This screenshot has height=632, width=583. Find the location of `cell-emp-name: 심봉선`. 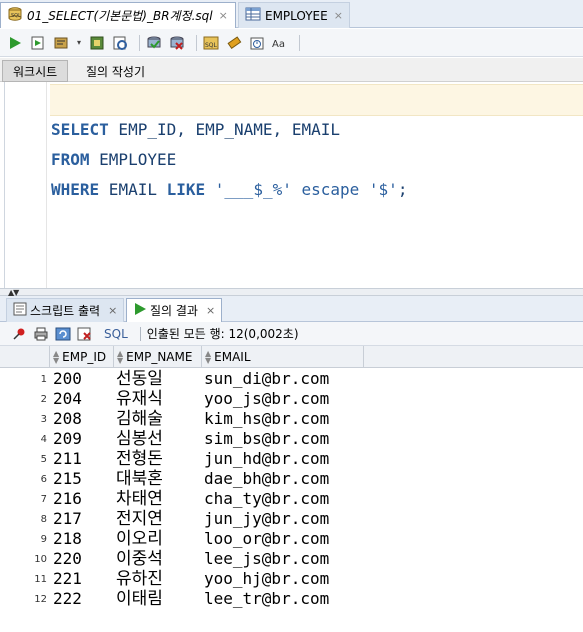

cell-emp-name: 심봉선 is located at coordinates (139, 439).